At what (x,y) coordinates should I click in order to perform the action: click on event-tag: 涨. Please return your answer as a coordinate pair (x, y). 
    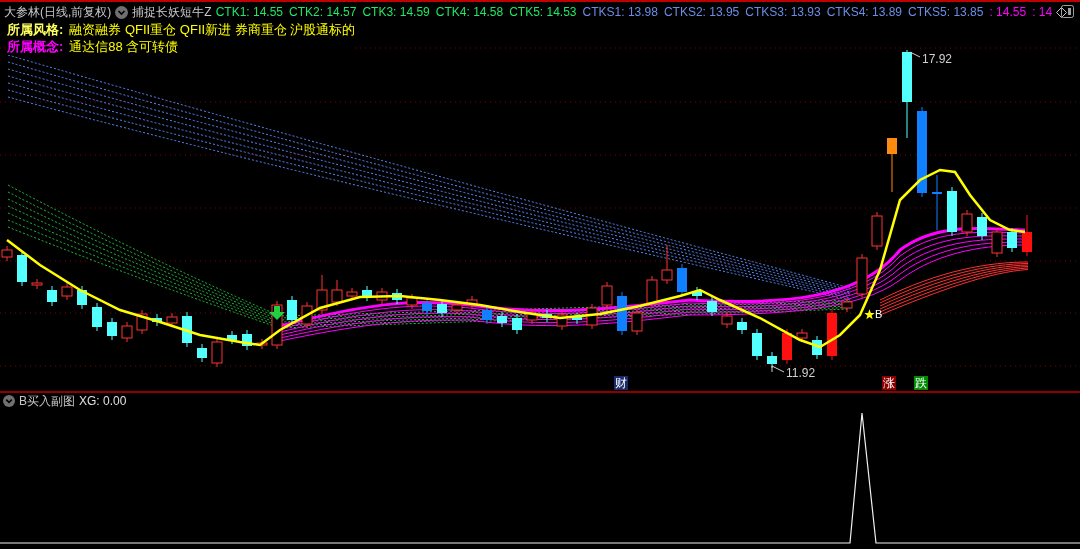
    Looking at the image, I should click on (889, 383).